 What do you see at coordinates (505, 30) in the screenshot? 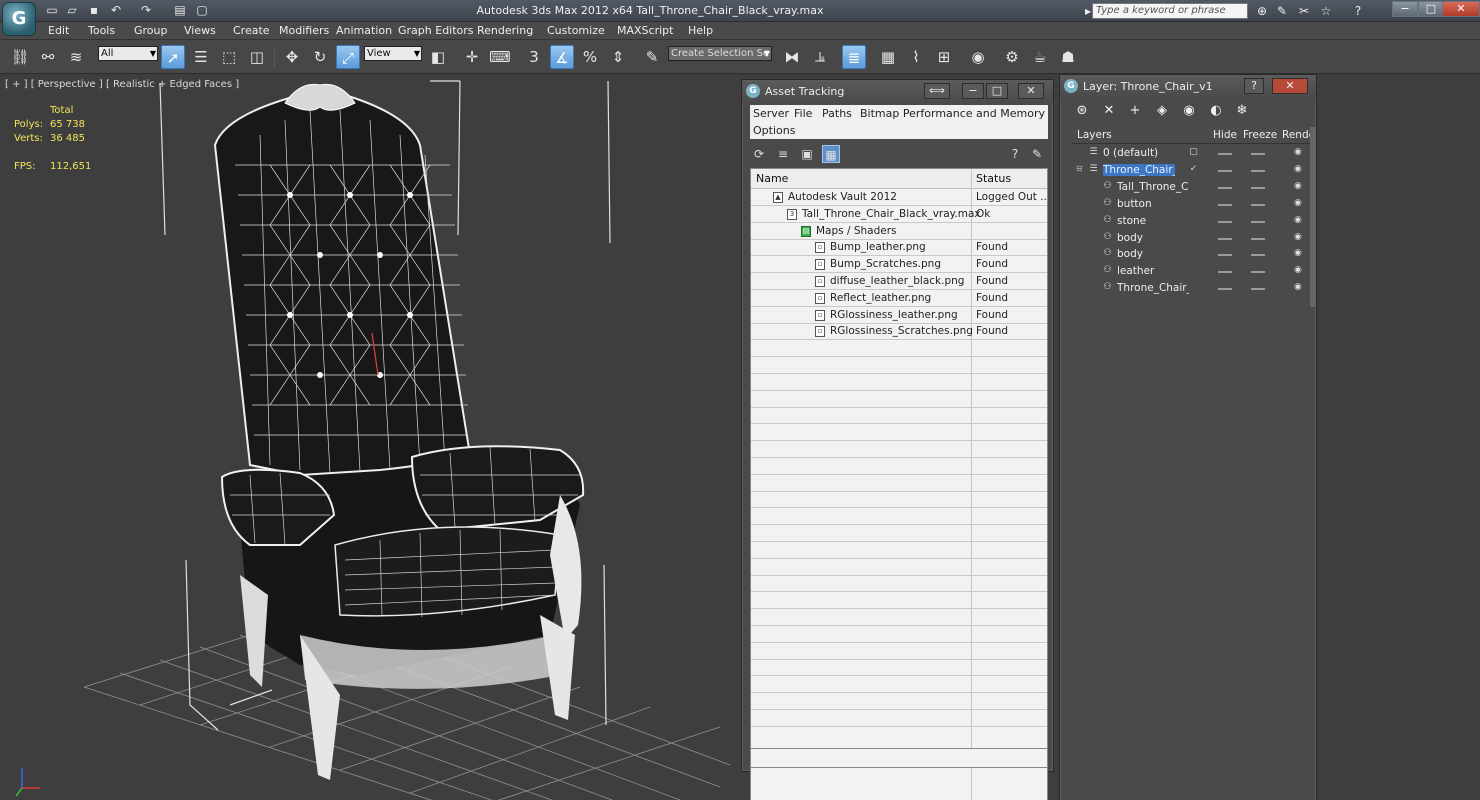
I see `menu-rendering: Rendering` at bounding box center [505, 30].